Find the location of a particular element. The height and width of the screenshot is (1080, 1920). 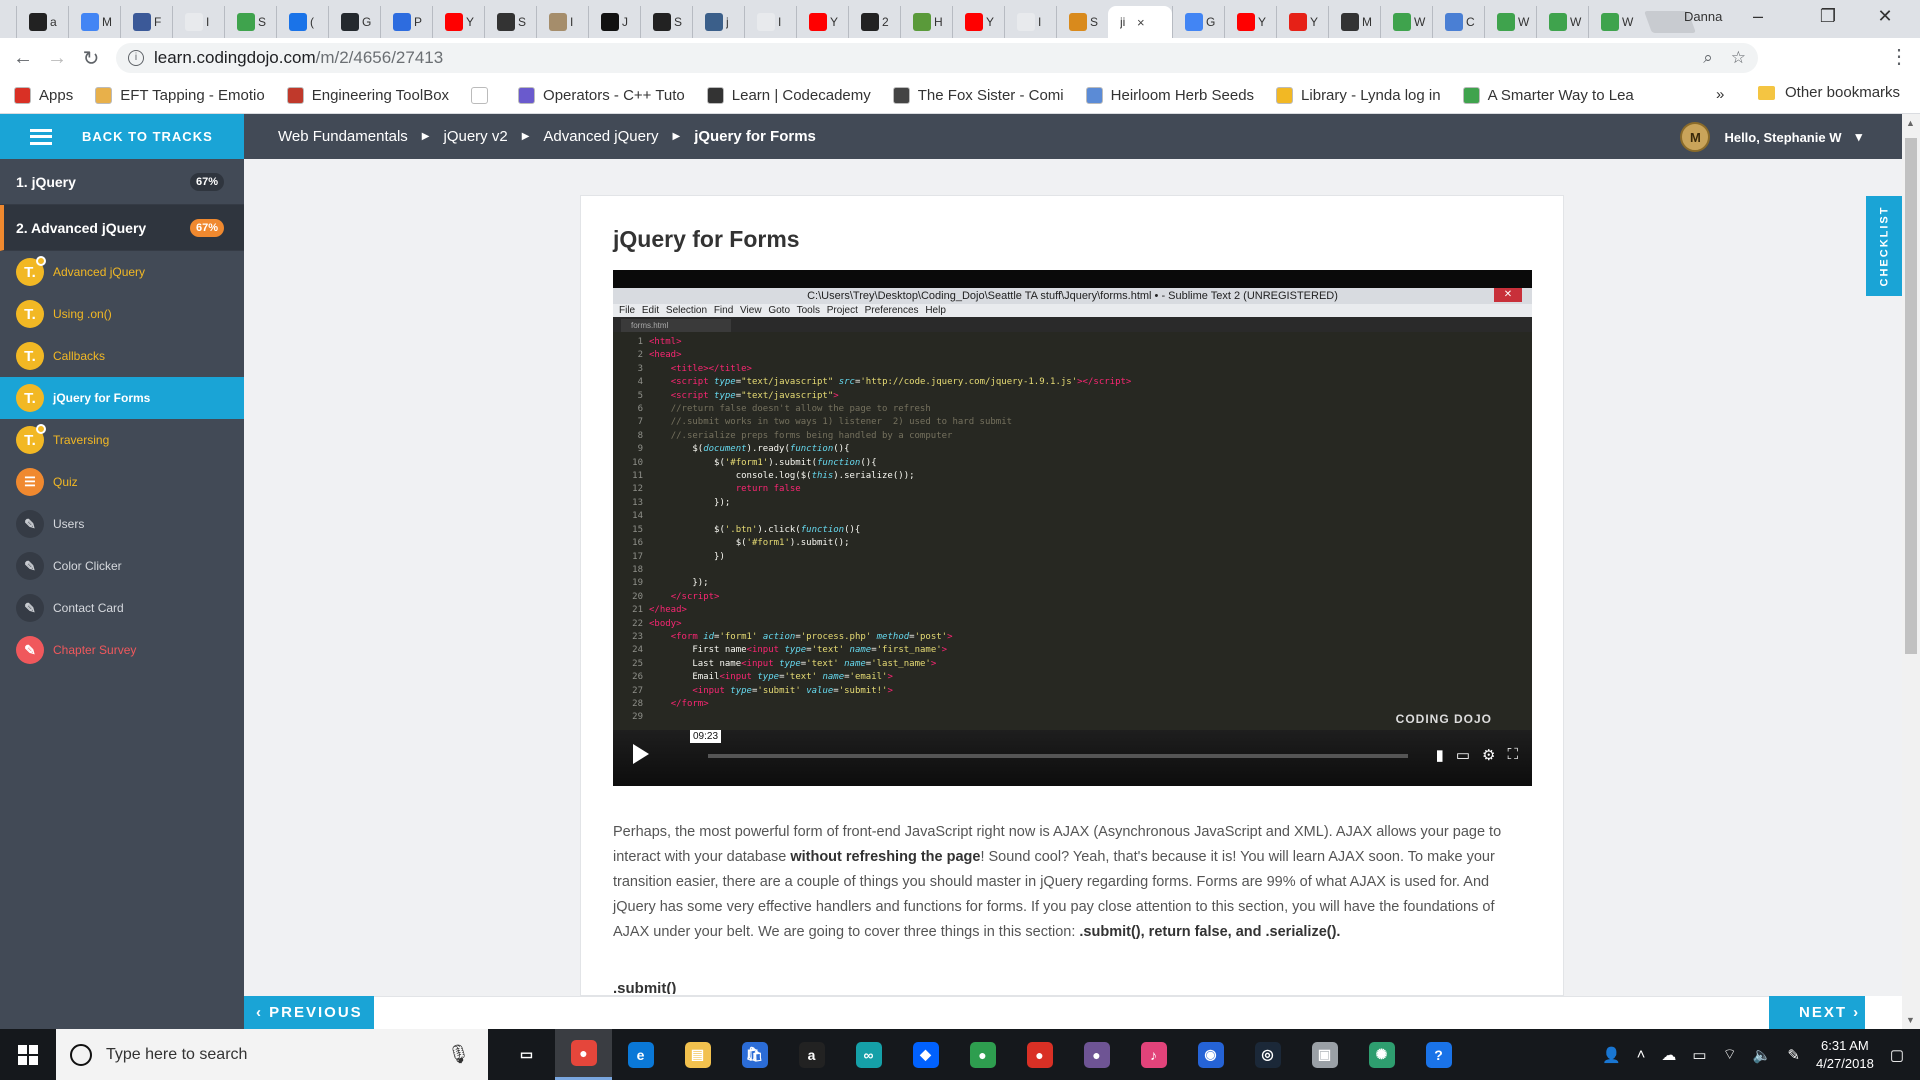

sidebar-lesson-item: ✎ Chapter Survey is located at coordinates (122, 650).